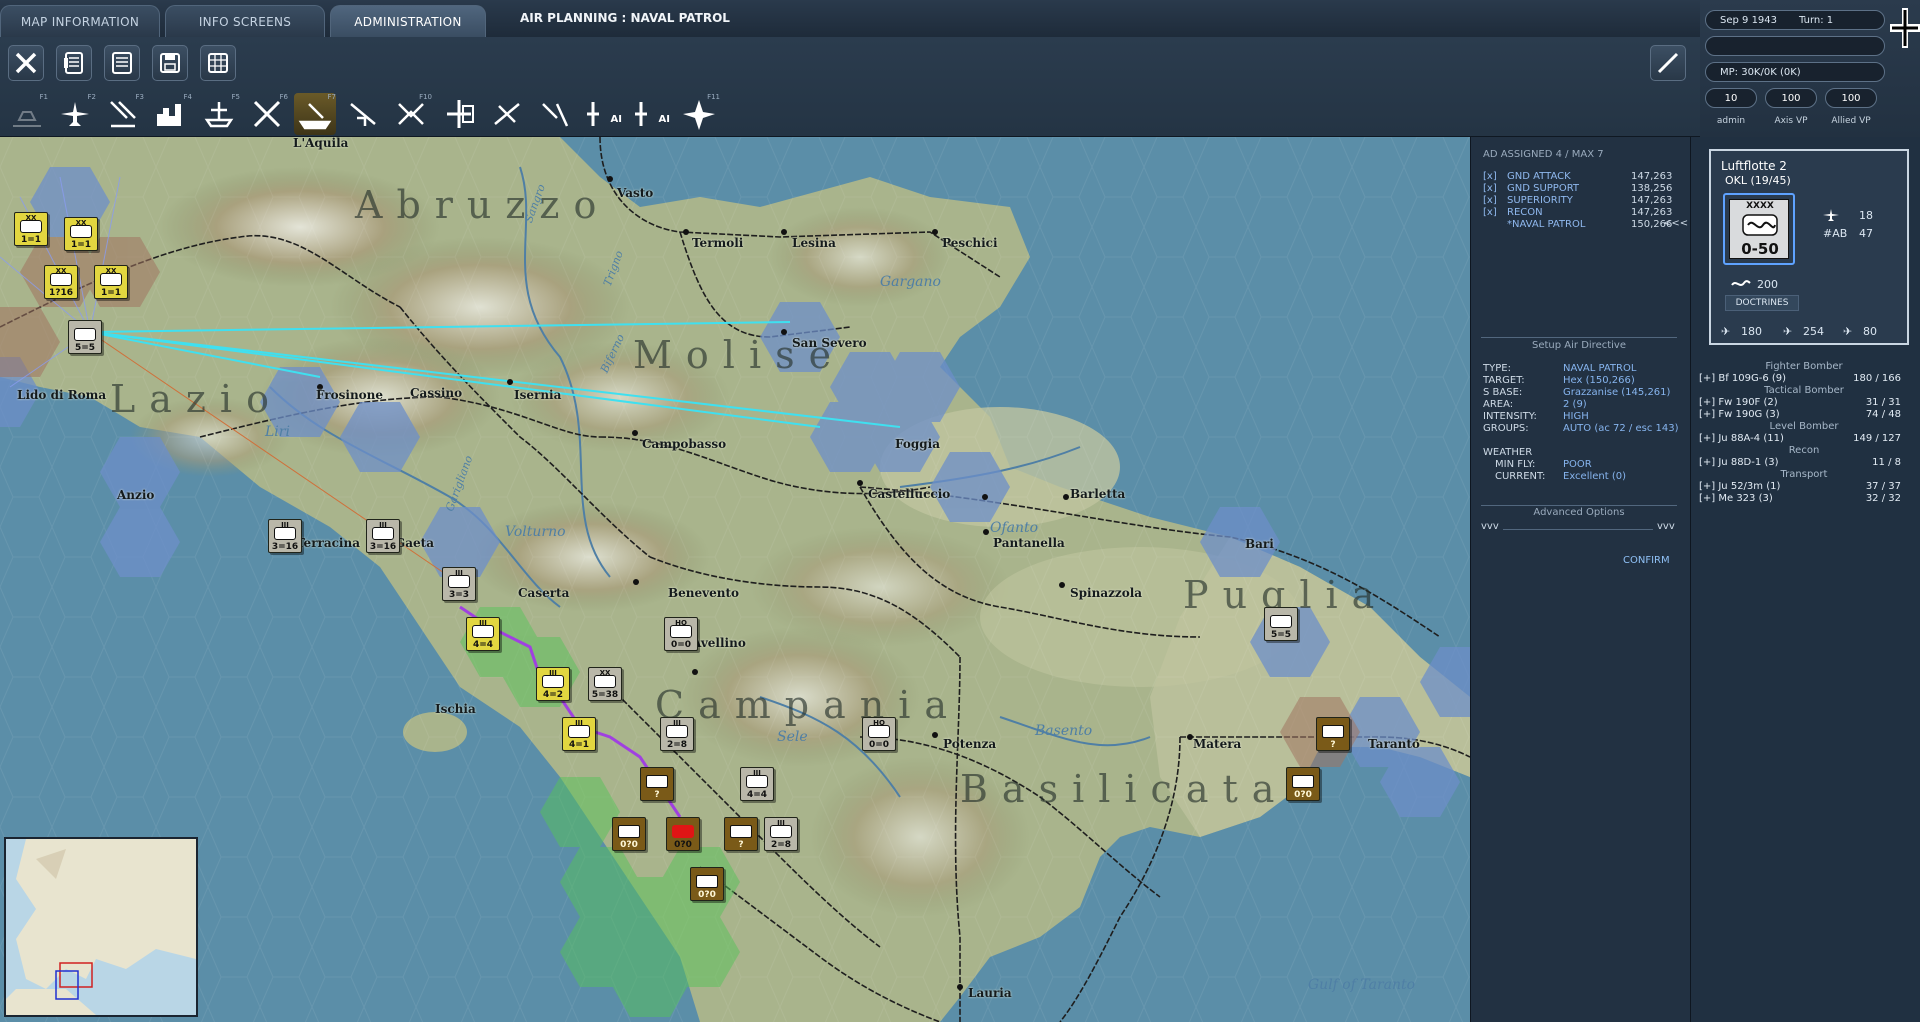 The width and height of the screenshot is (1920, 1022). Describe the element at coordinates (1579, 512) in the screenshot. I see `advanced-options-title: Advanced Options` at that location.